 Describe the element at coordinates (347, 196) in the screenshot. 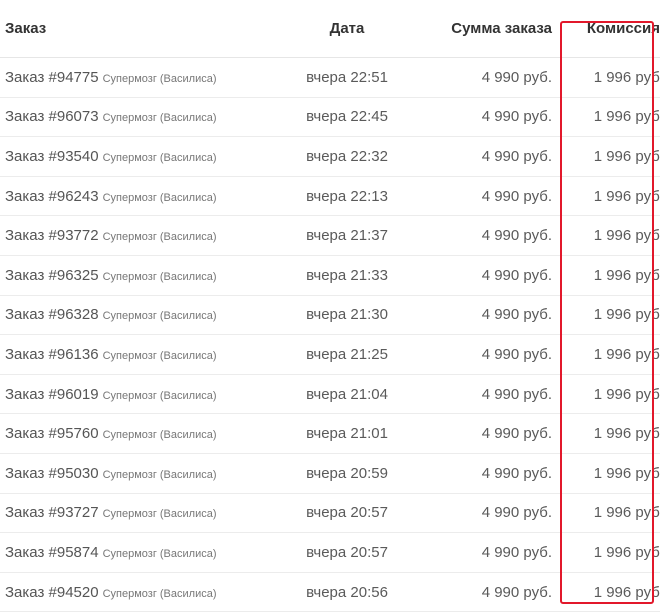

I see `date-cell: вчера 22:13` at that location.